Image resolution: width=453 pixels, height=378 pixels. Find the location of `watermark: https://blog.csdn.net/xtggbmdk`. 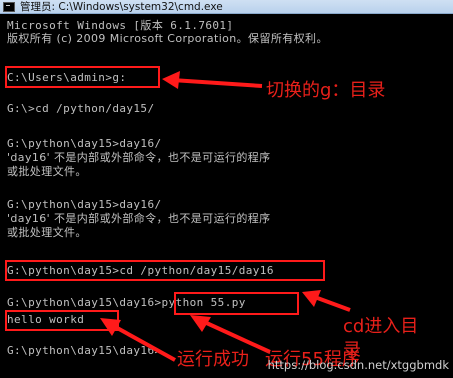

watermark: https://blog.csdn.net/xtggbmdk is located at coordinates (358, 365).